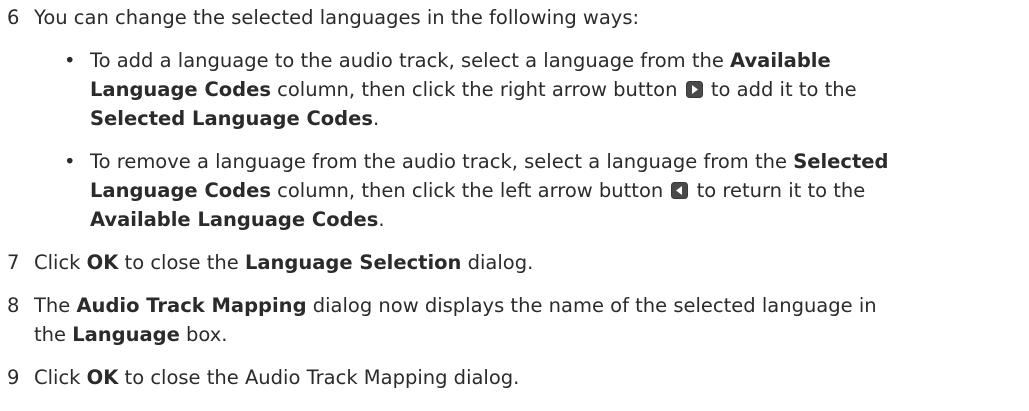  Describe the element at coordinates (234, 219) in the screenshot. I see `bold-term: Available Language Codes` at that location.